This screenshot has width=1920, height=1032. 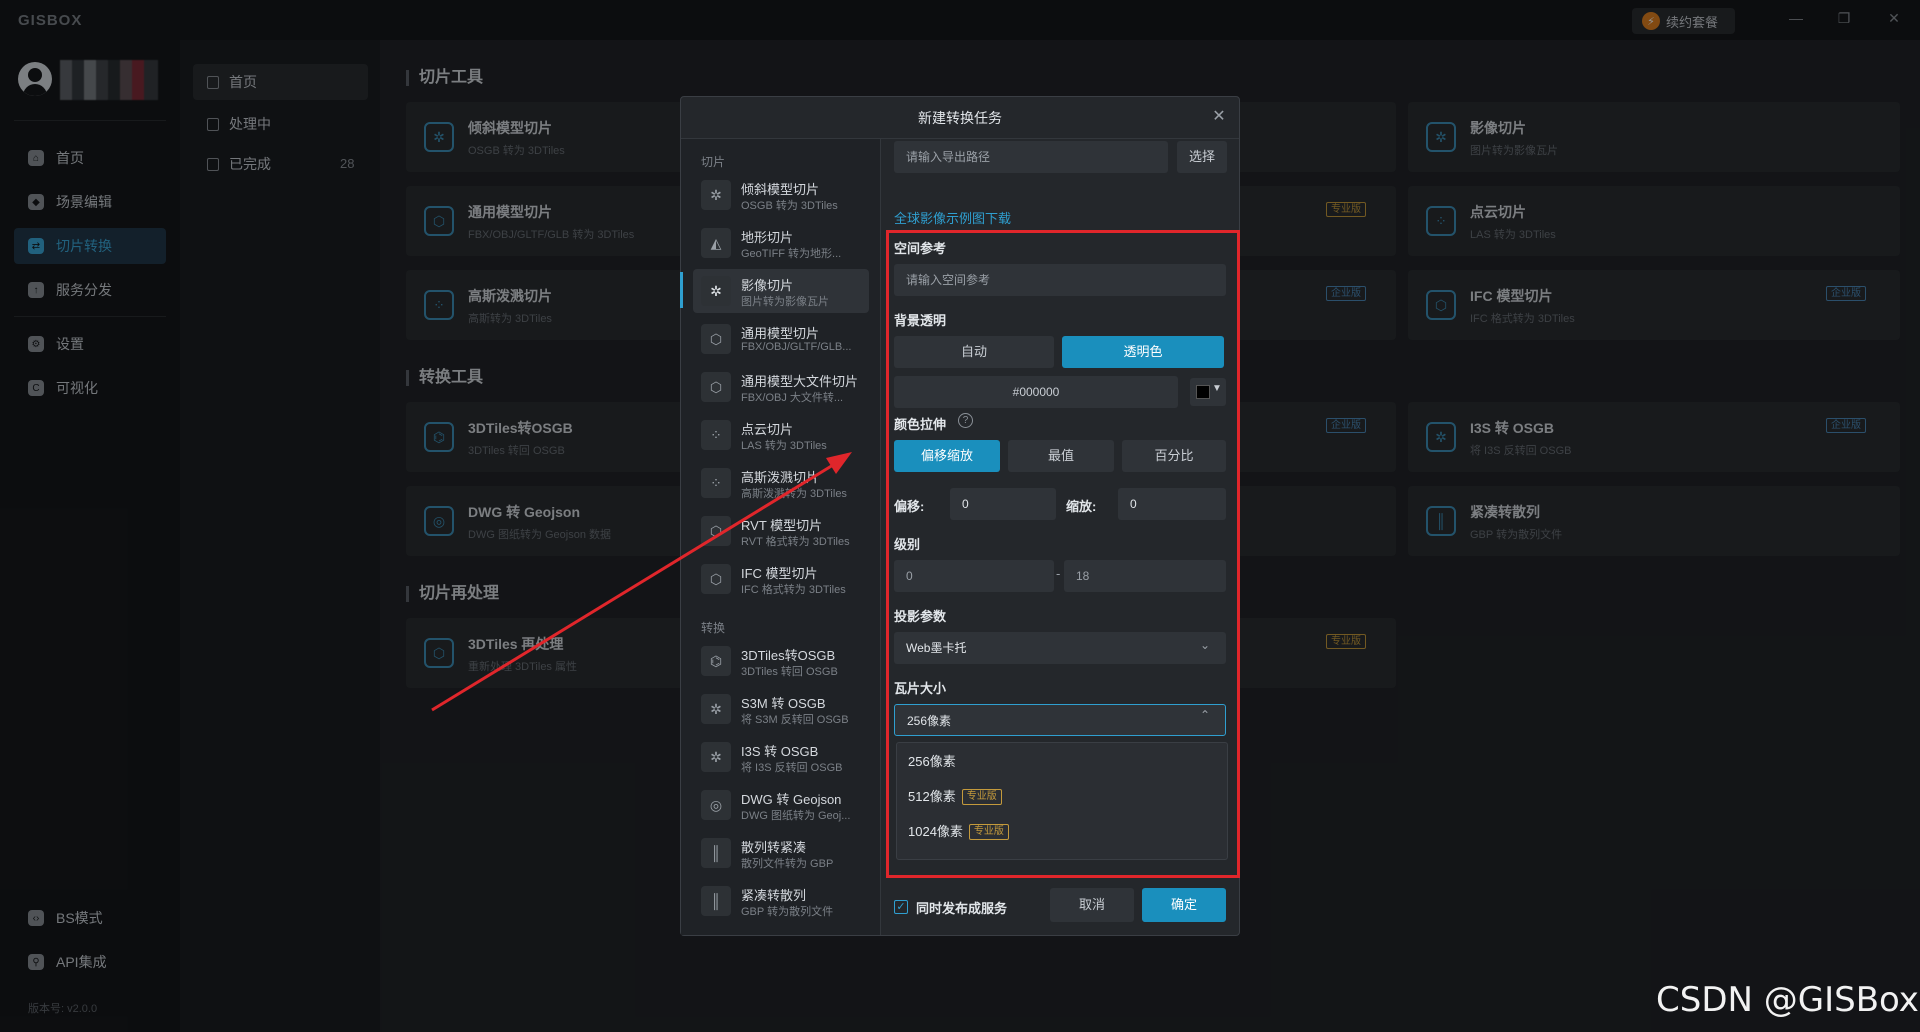 What do you see at coordinates (1184, 905) in the screenshot?
I see `confirm-button: 确定` at bounding box center [1184, 905].